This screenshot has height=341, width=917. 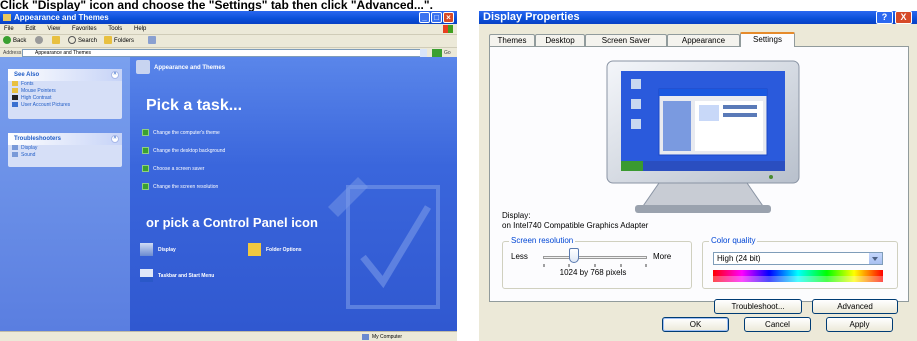 I want to click on display-icon, so click(x=146, y=250).